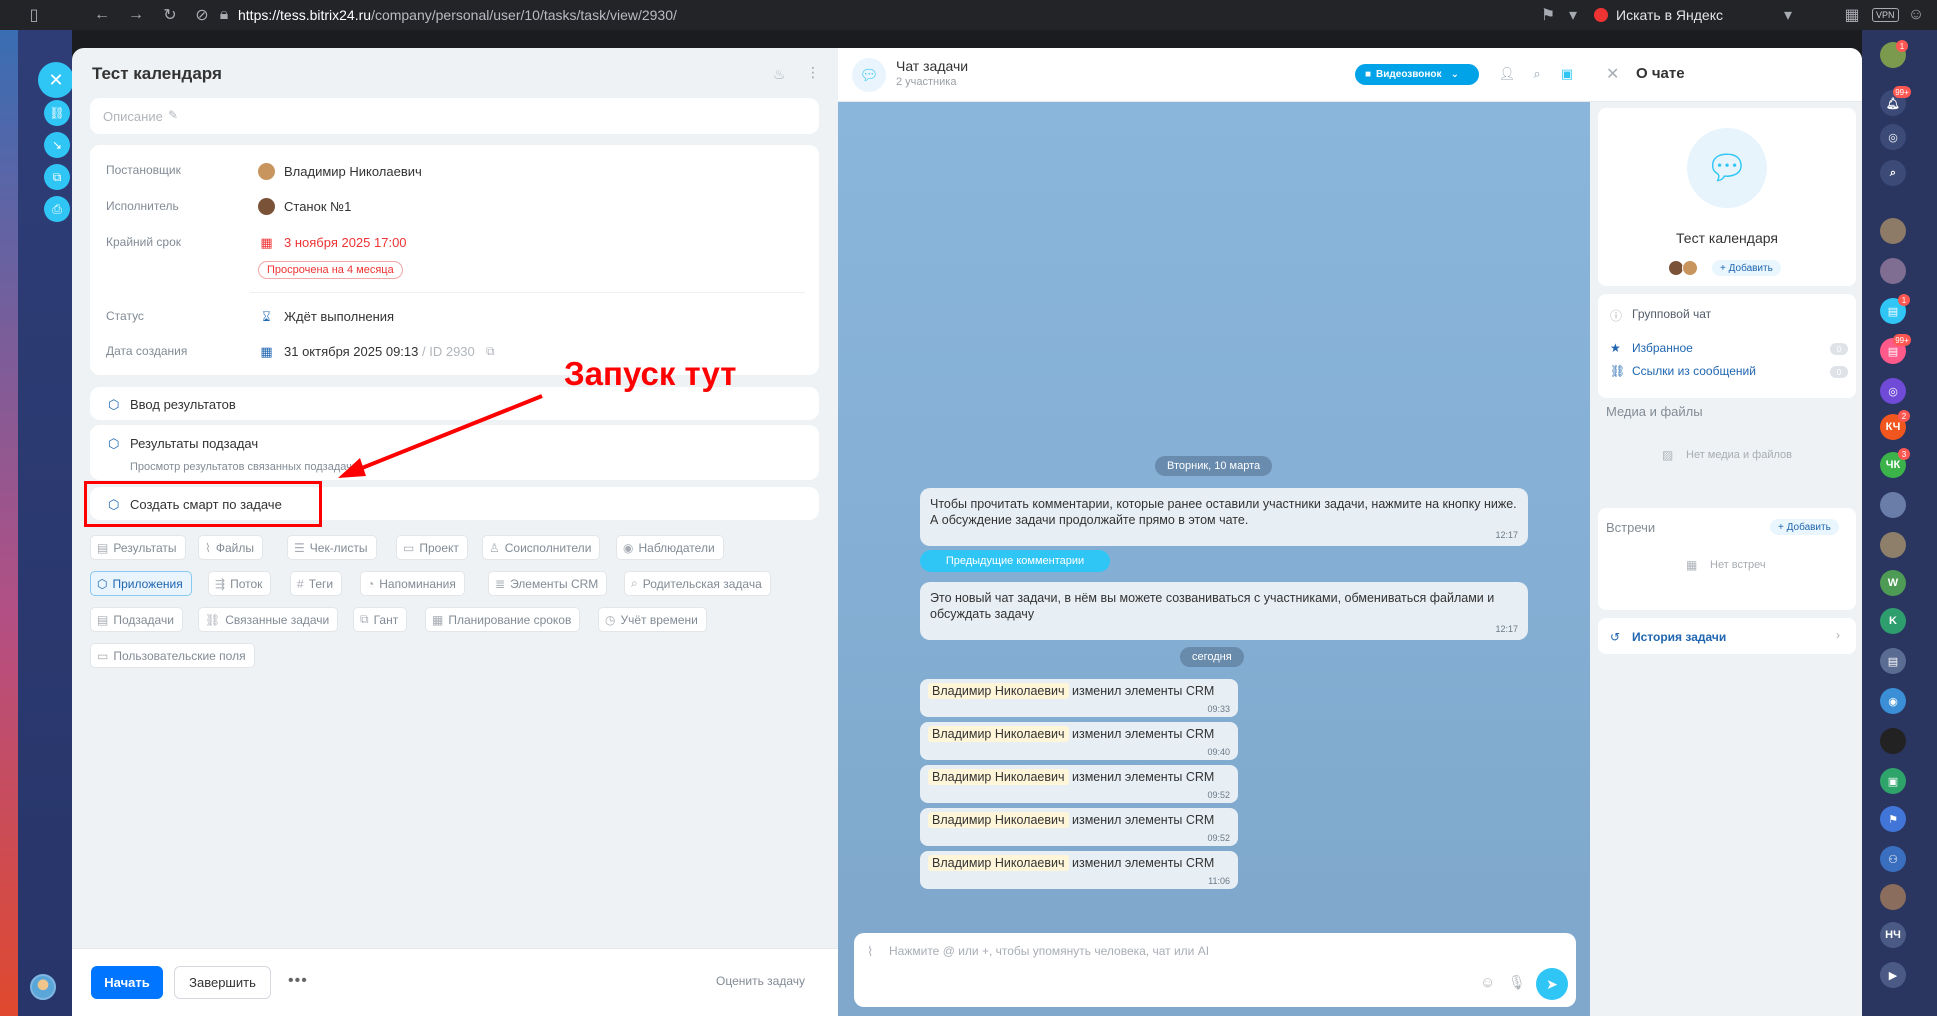  What do you see at coordinates (1487, 982) in the screenshot?
I see `emoji-icon: ☺` at bounding box center [1487, 982].